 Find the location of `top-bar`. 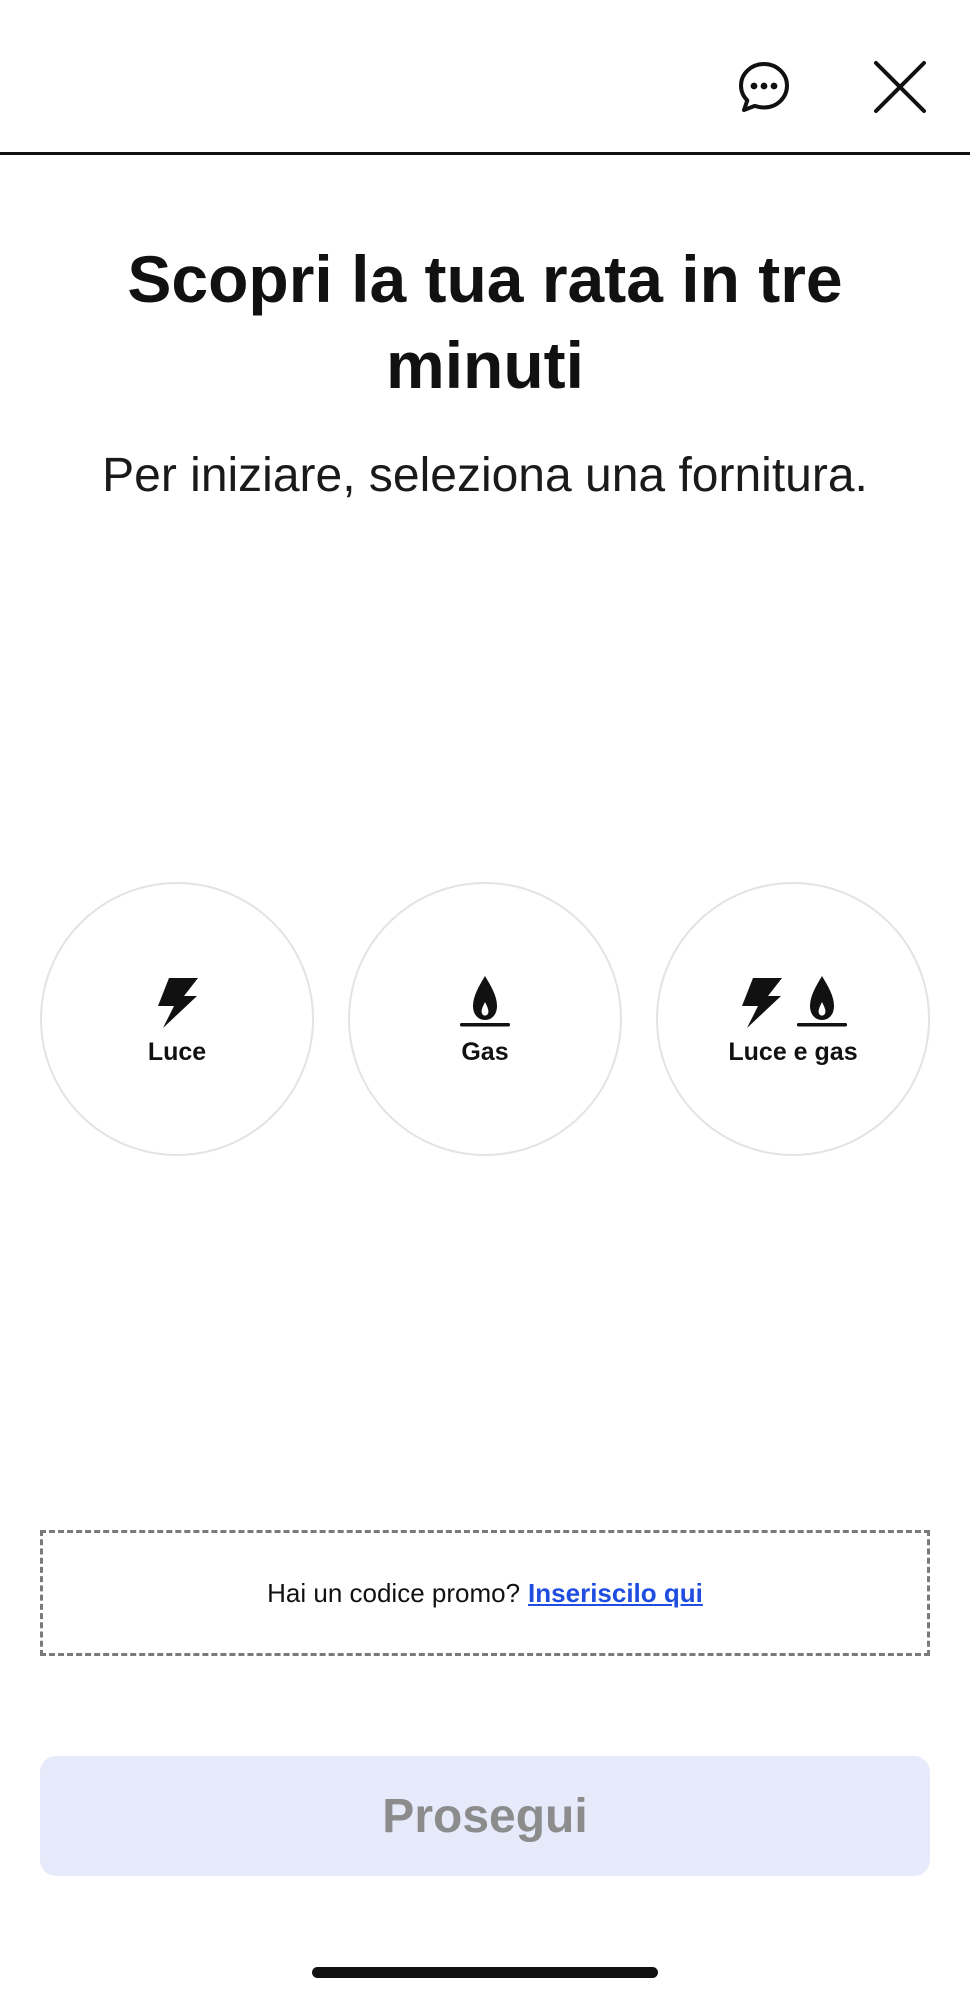

top-bar is located at coordinates (485, 77).